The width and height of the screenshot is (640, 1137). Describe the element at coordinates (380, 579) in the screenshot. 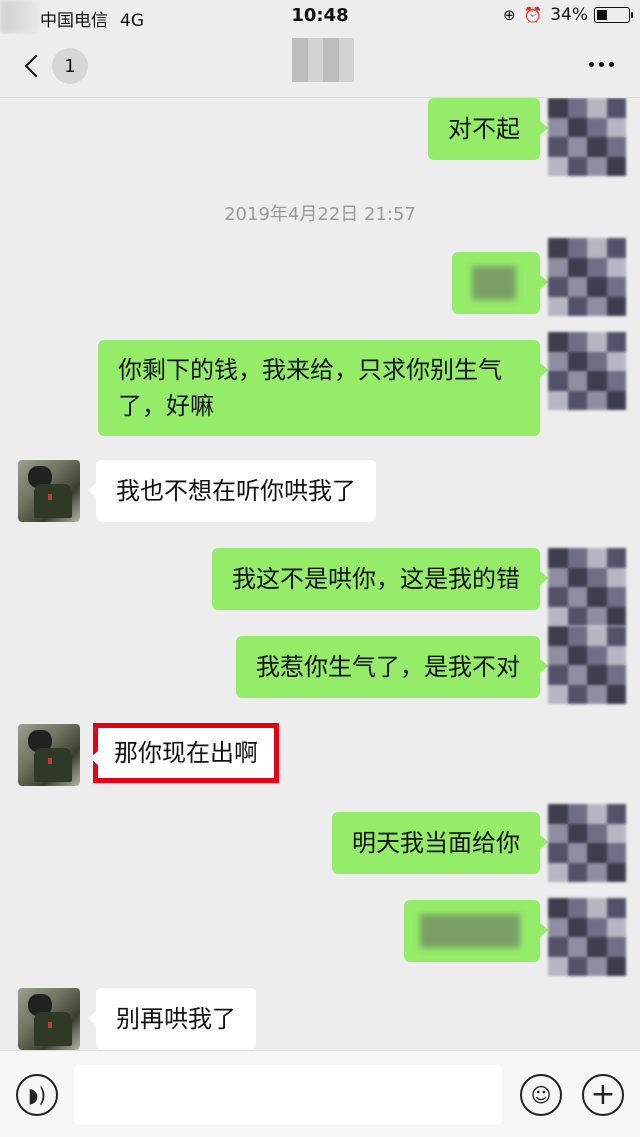

I see `message-bubble-sent: 我这不是哄你，这是我的错` at that location.